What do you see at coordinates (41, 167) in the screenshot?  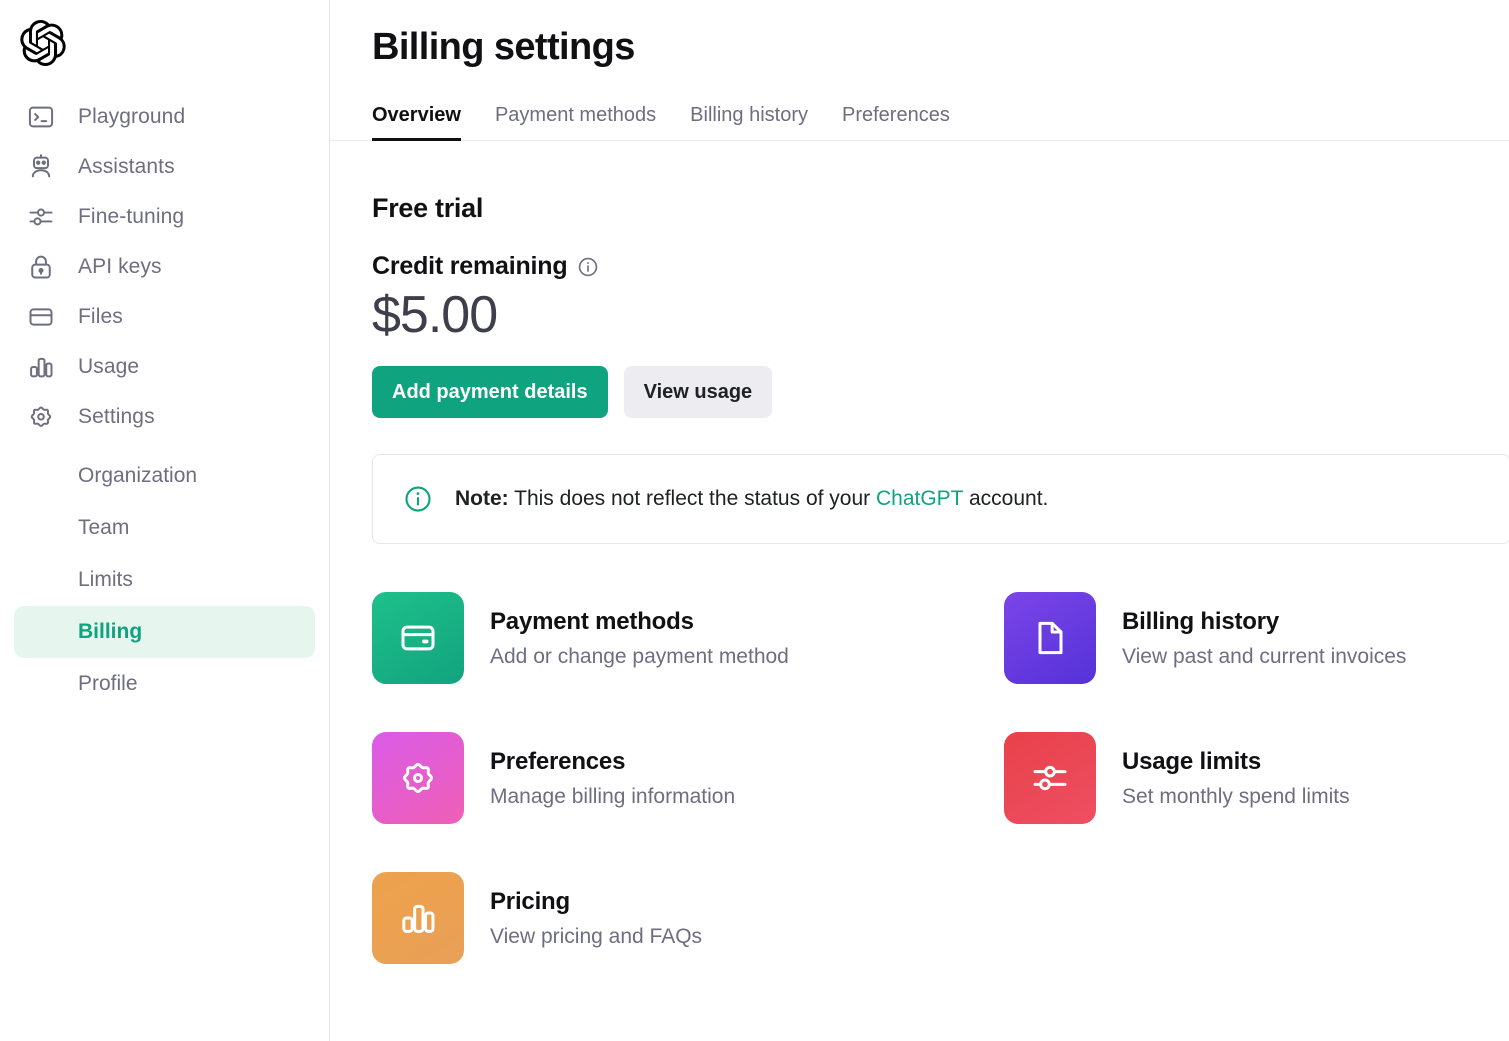 I see `robot-icon` at bounding box center [41, 167].